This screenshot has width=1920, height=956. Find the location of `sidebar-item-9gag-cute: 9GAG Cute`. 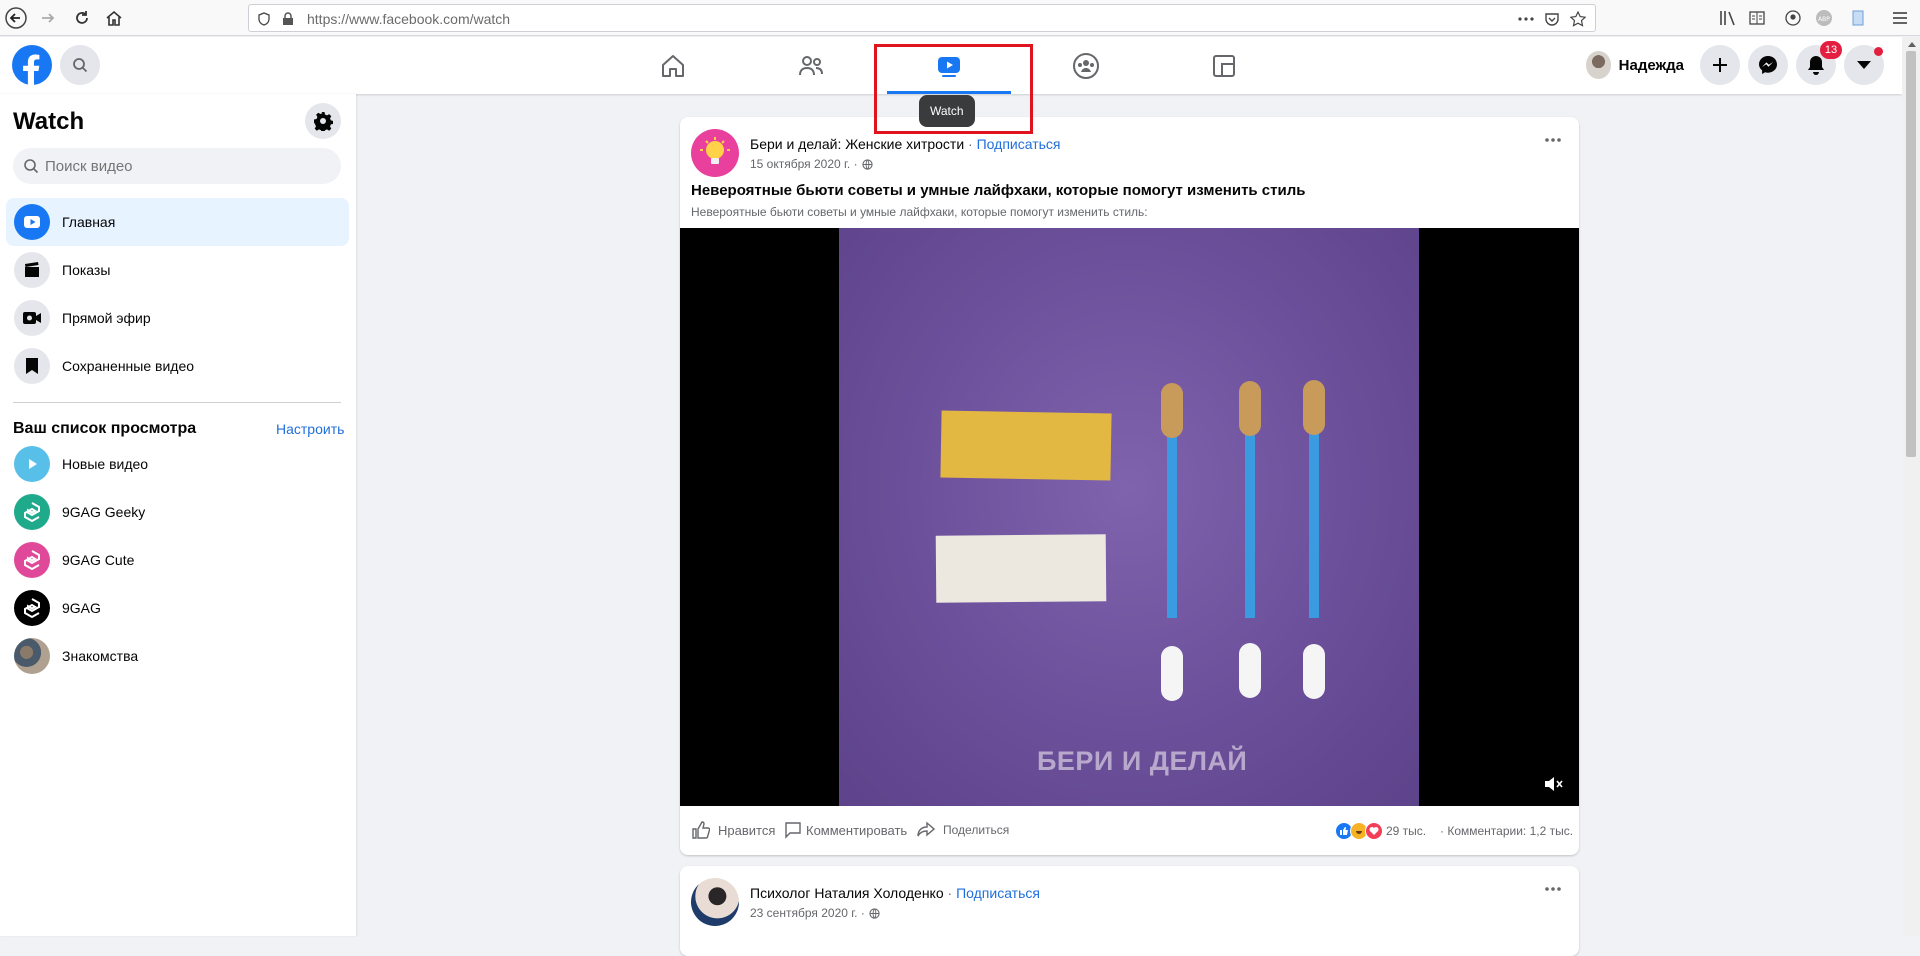

sidebar-item-9gag-cute: 9GAG Cute is located at coordinates (177, 560).